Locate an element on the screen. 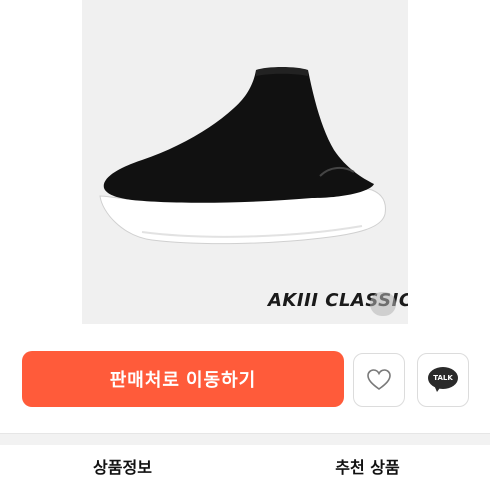 This screenshot has height=490, width=490. tab-recommended: 추천 상품 is located at coordinates (367, 467).